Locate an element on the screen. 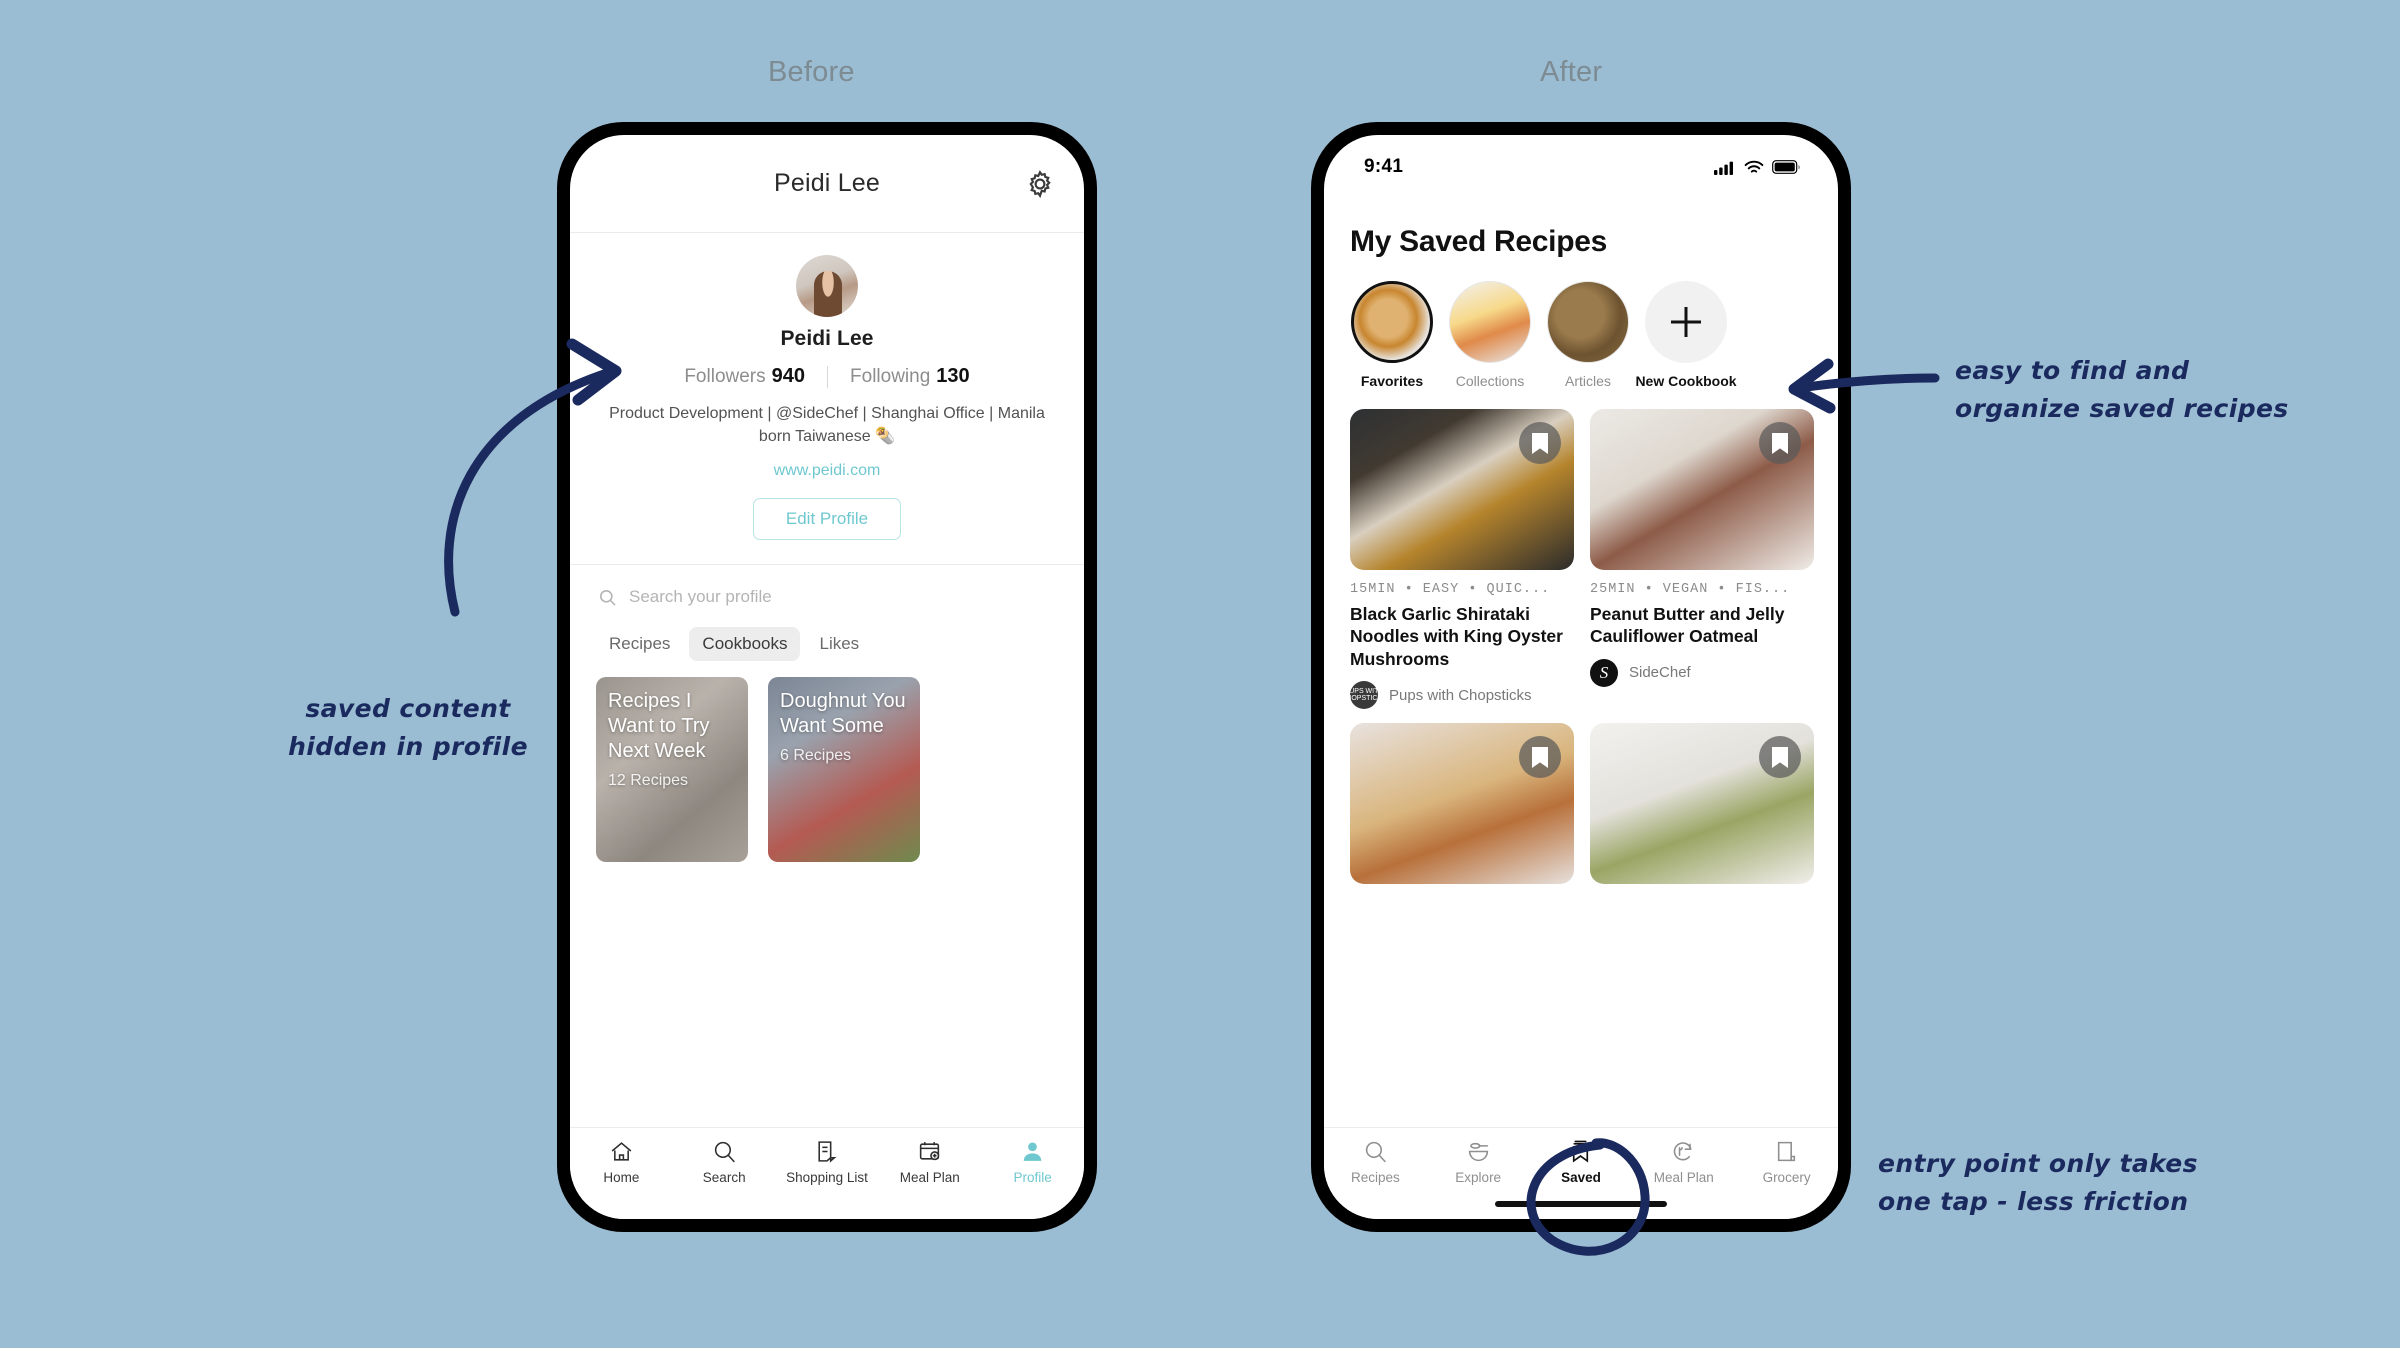  cookbook-count: 12 Recipes is located at coordinates (648, 781).